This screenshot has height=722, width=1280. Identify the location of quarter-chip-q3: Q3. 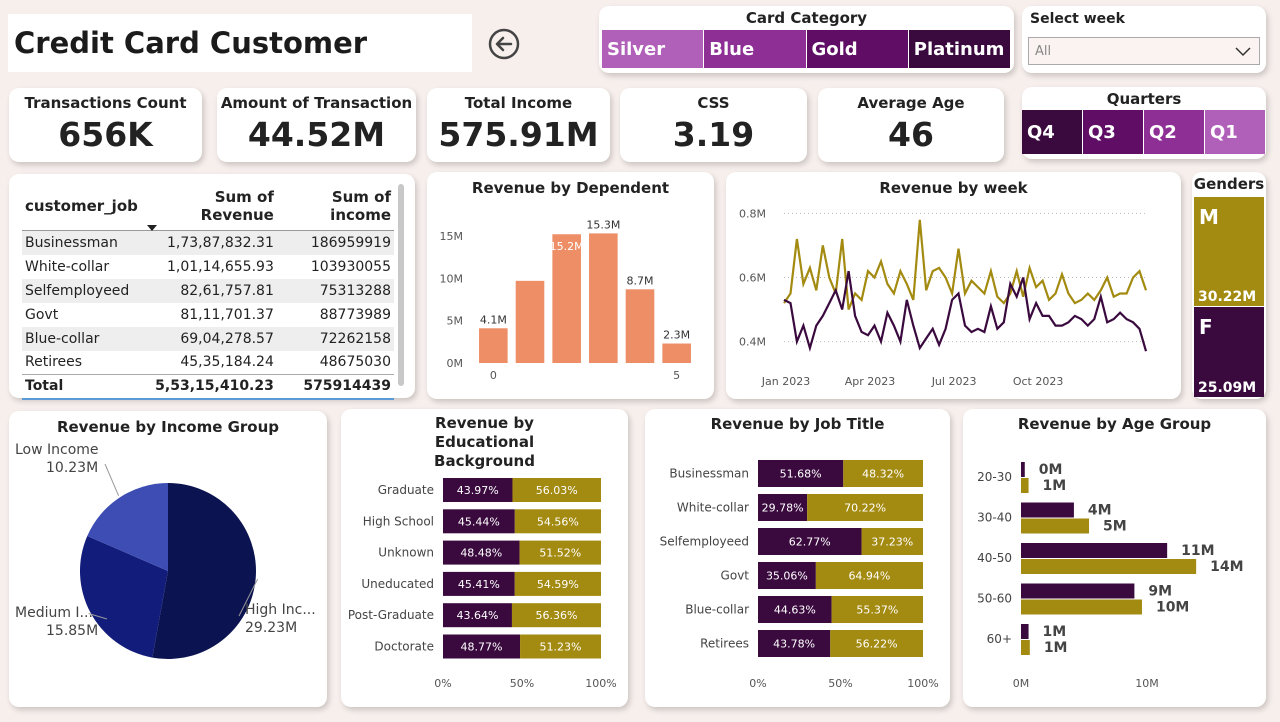
(1113, 132).